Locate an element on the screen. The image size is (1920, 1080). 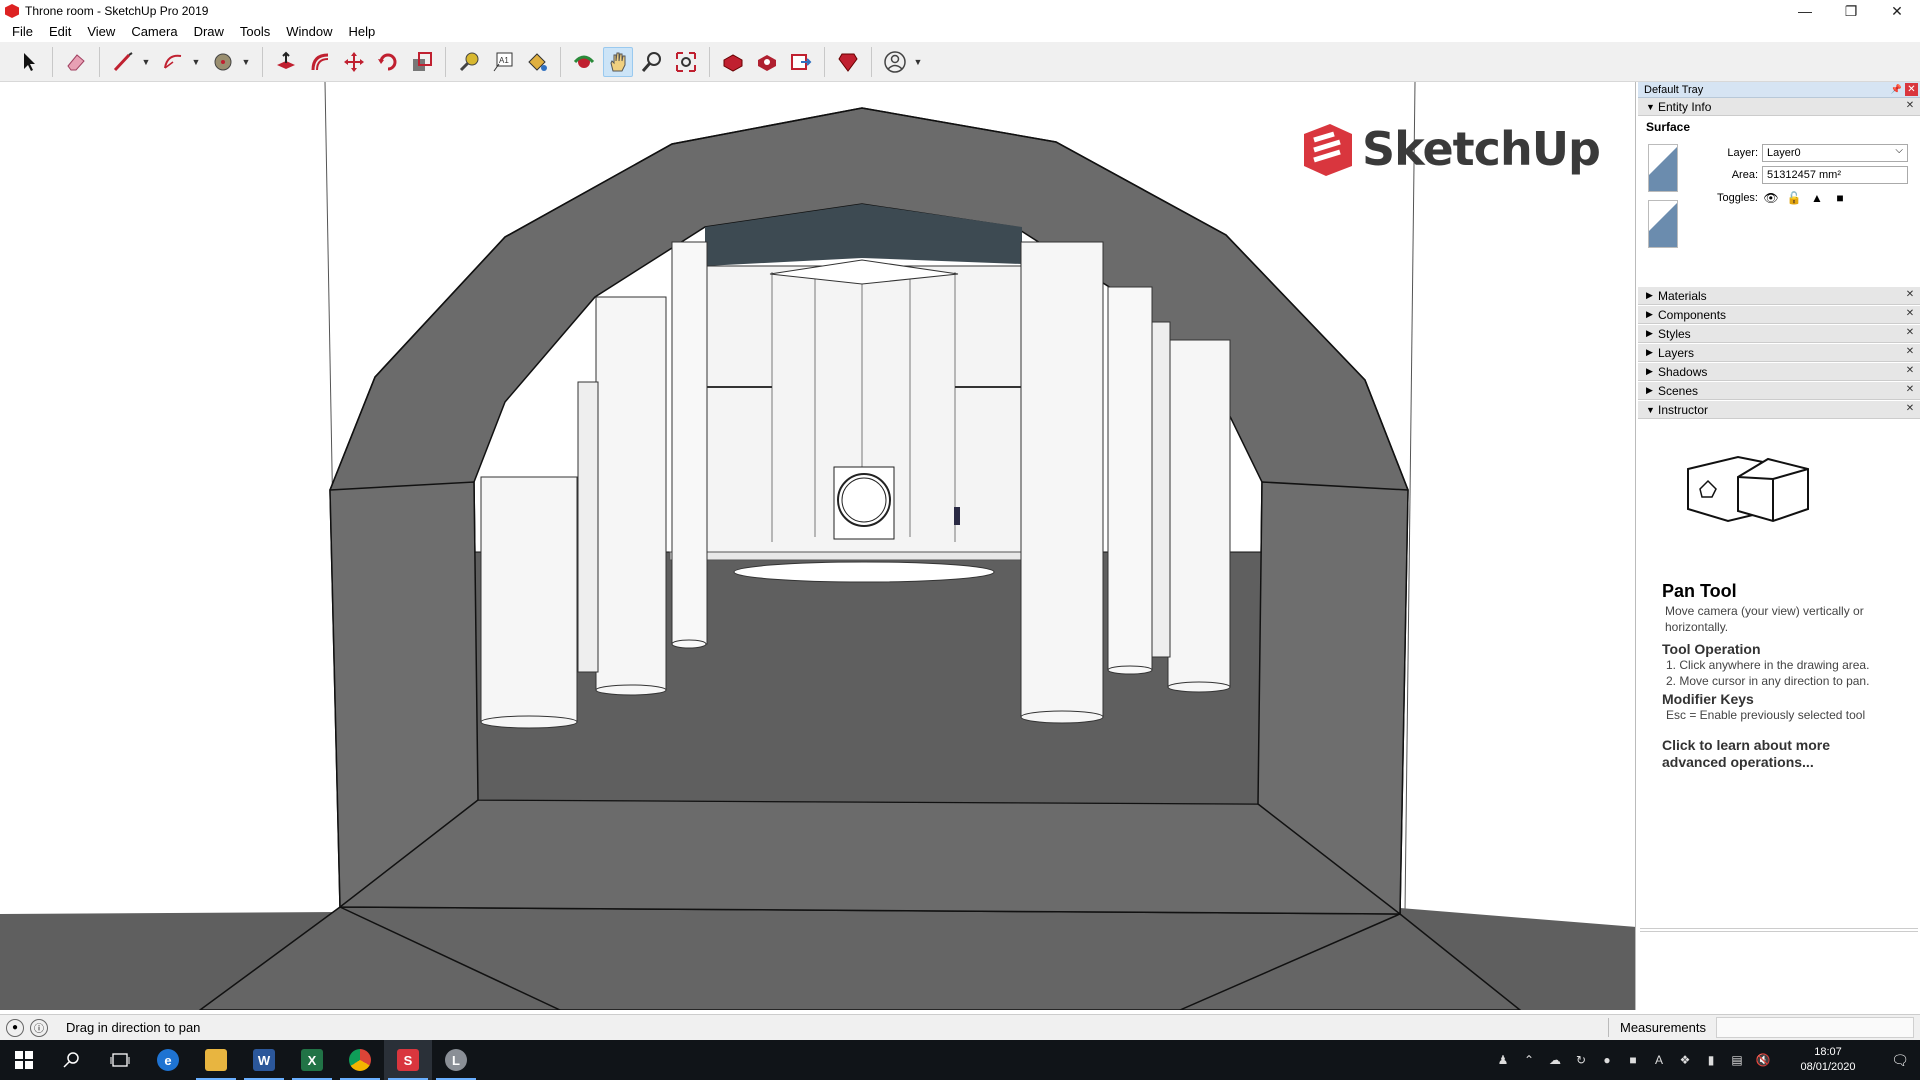
extension-warehouse-icon is located at coordinates (767, 62).